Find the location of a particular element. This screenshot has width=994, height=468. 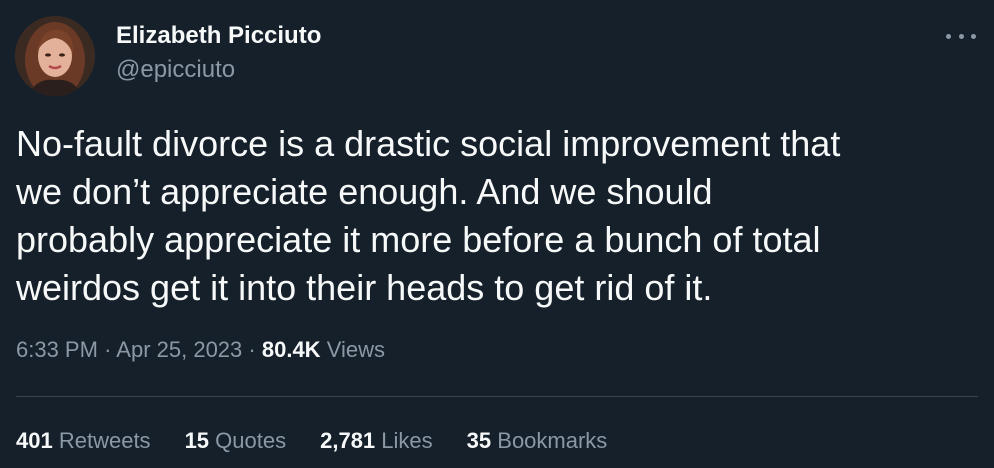

tweet-date: Apr 25, 2023 is located at coordinates (179, 349).